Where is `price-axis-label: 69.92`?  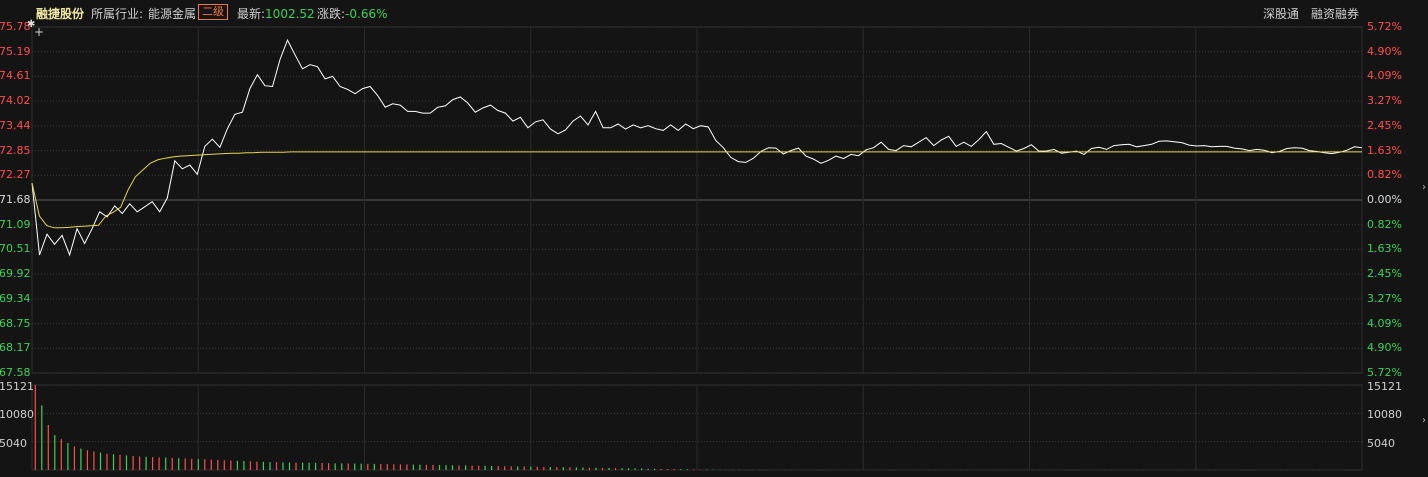
price-axis-label: 69.92 is located at coordinates (15, 273).